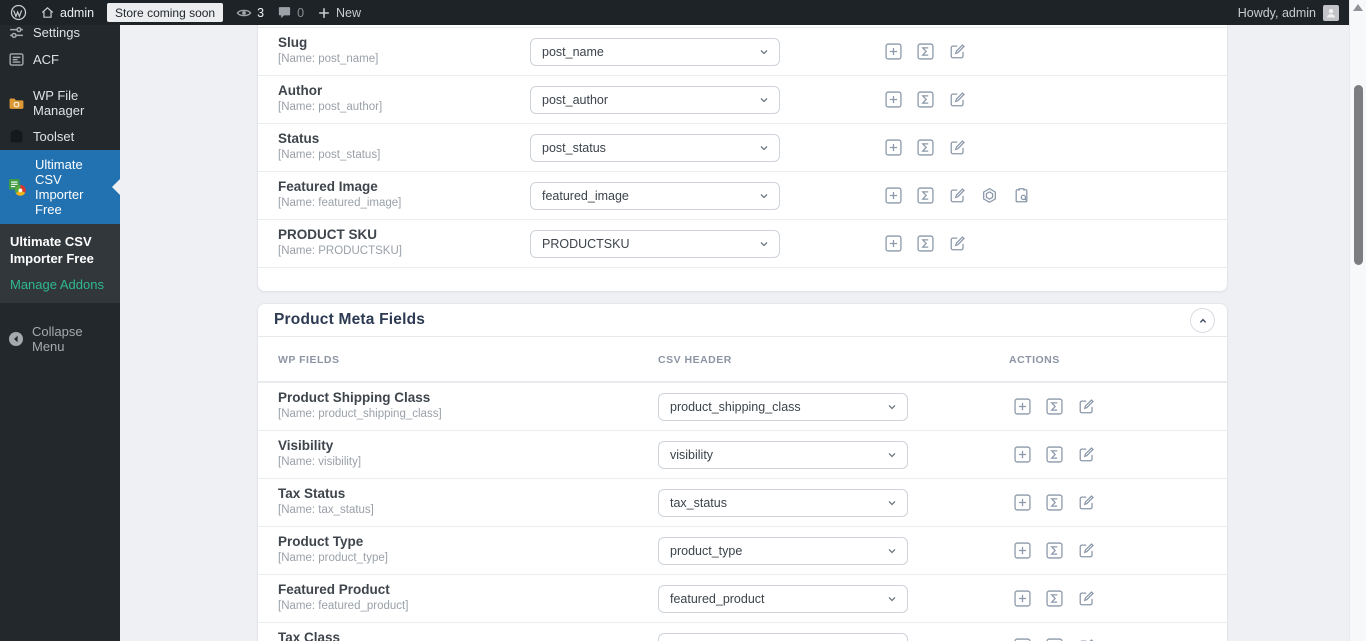 The width and height of the screenshot is (1366, 641). I want to click on field-label: PRODUCT SKU, so click(328, 234).